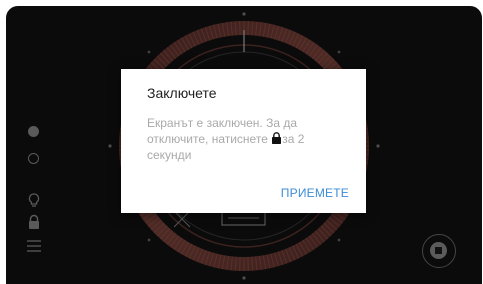 This screenshot has width=483, height=284. Describe the element at coordinates (315, 193) in the screenshot. I see `accept-button: ПРИЕМЕТЕ` at that location.